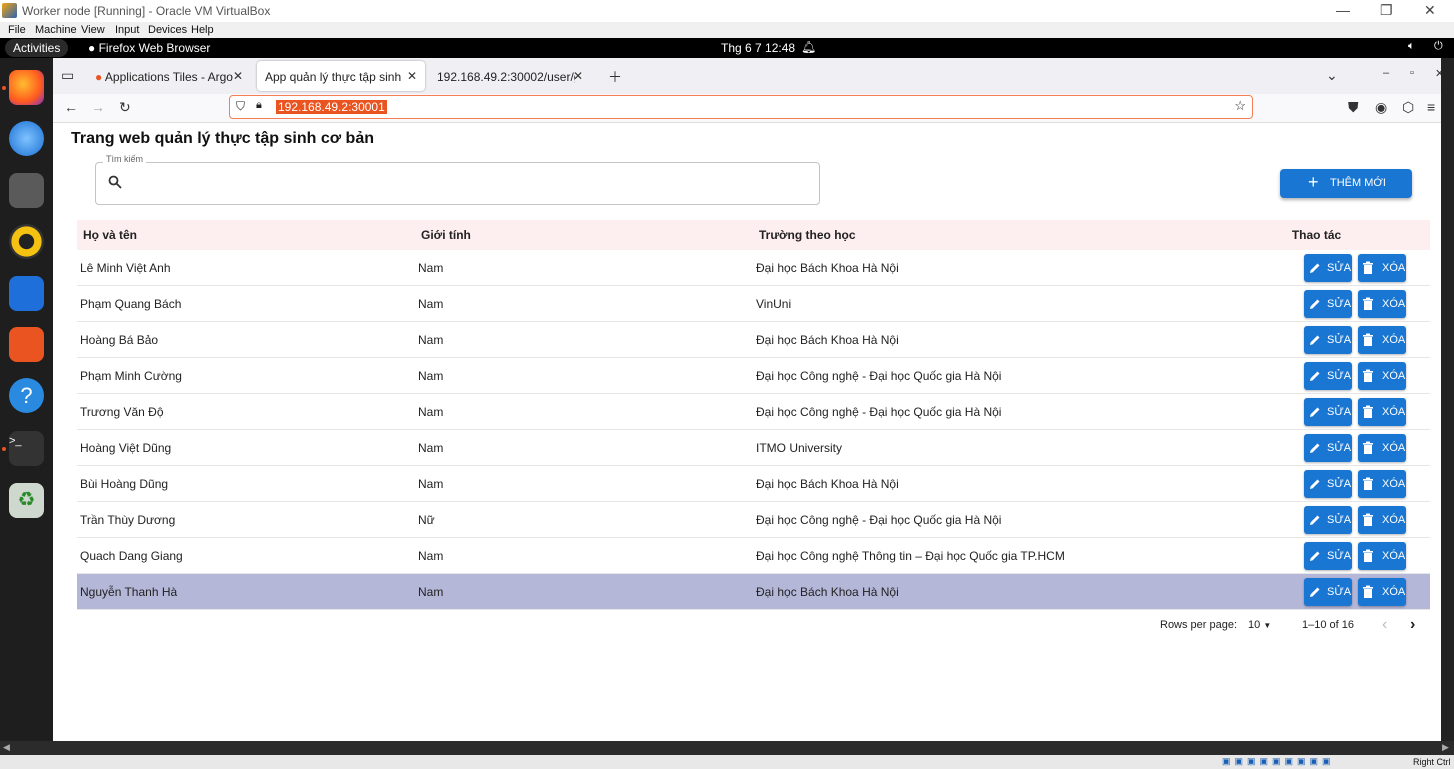 Image resolution: width=1454 pixels, height=769 pixels. What do you see at coordinates (741, 107) in the screenshot?
I see `url-bar: ⛉ 🔒︎ 192.168.49.2:30001 ☆` at bounding box center [741, 107].